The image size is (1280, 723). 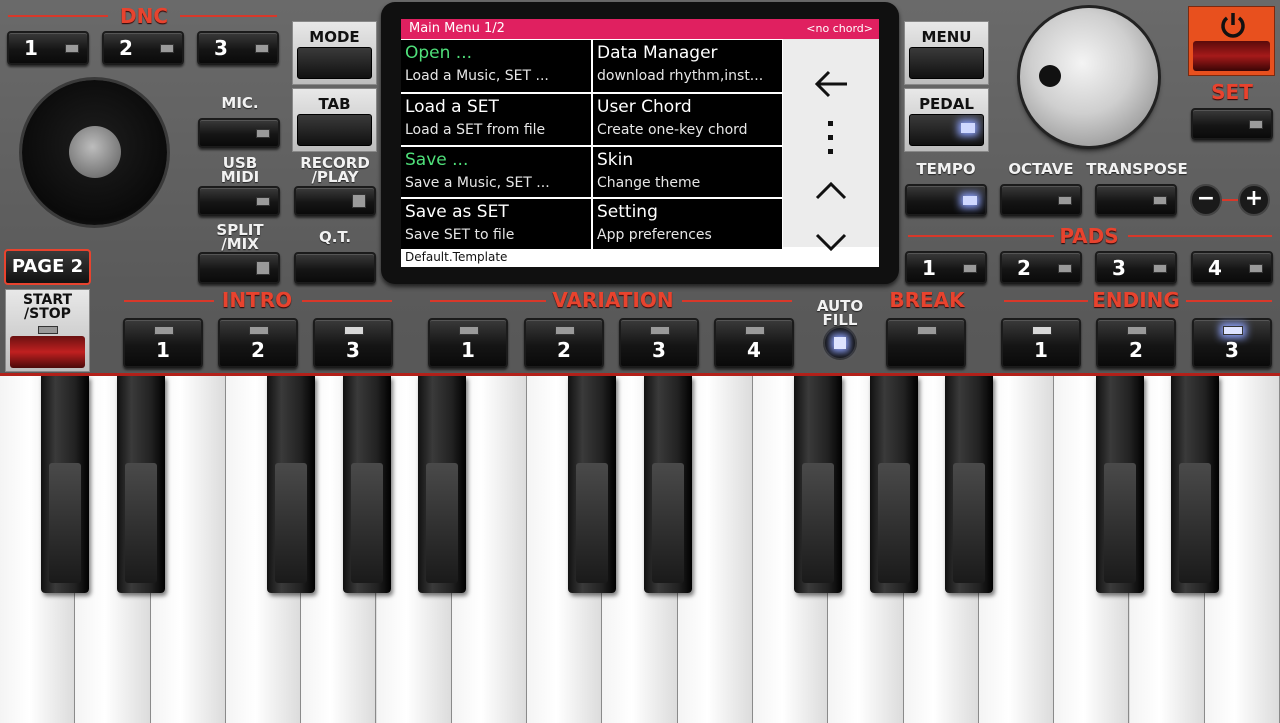 I want to click on pad-label-1: 1, so click(x=929, y=267).